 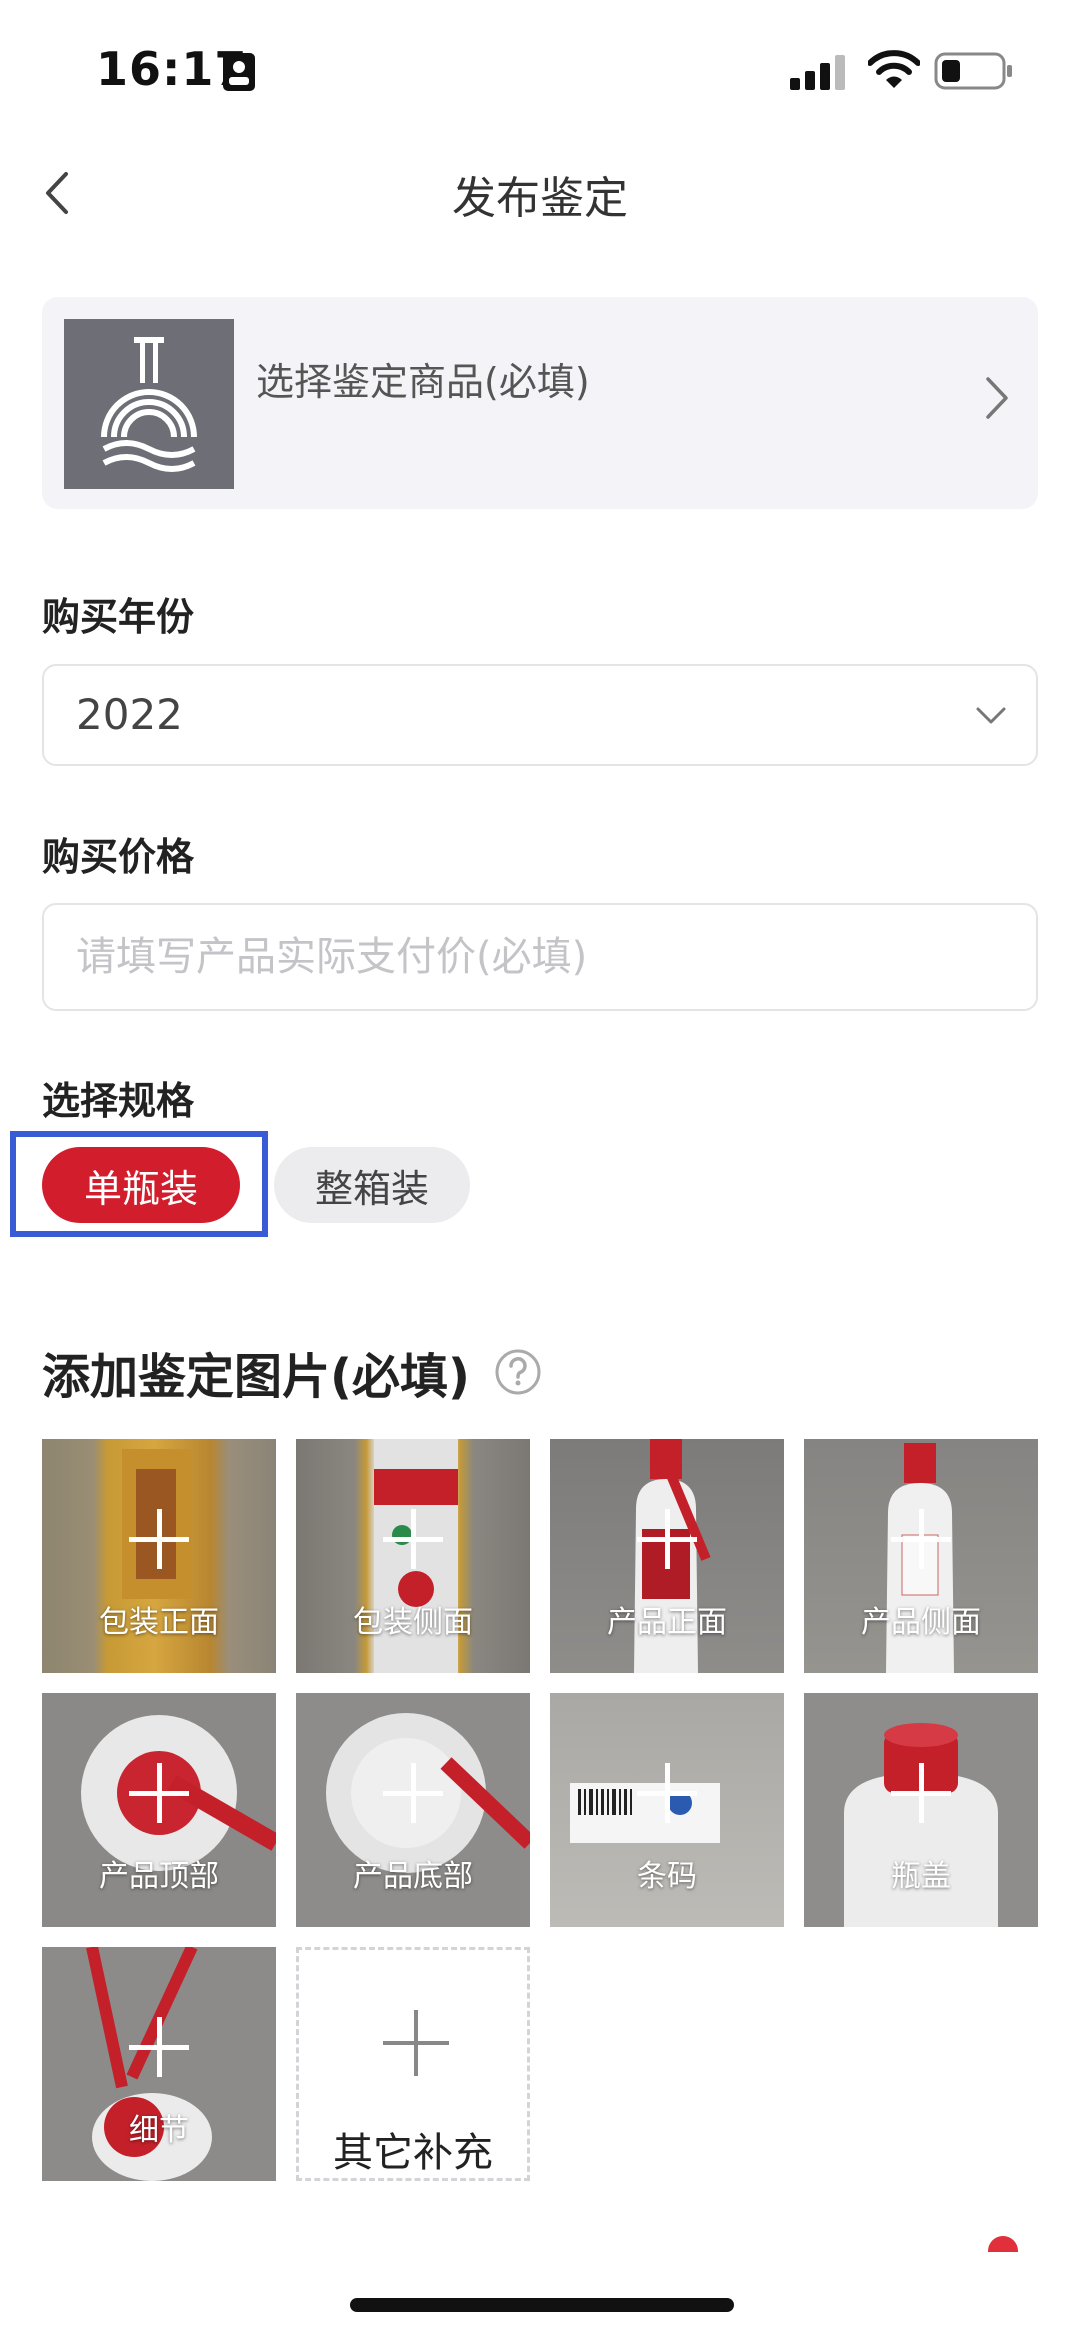 What do you see at coordinates (817, 72) in the screenshot?
I see `cellular-signal-icon` at bounding box center [817, 72].